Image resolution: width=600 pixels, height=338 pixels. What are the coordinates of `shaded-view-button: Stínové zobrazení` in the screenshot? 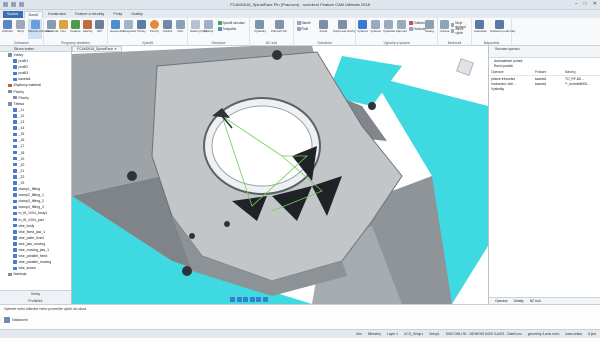 It's located at (40, 29).